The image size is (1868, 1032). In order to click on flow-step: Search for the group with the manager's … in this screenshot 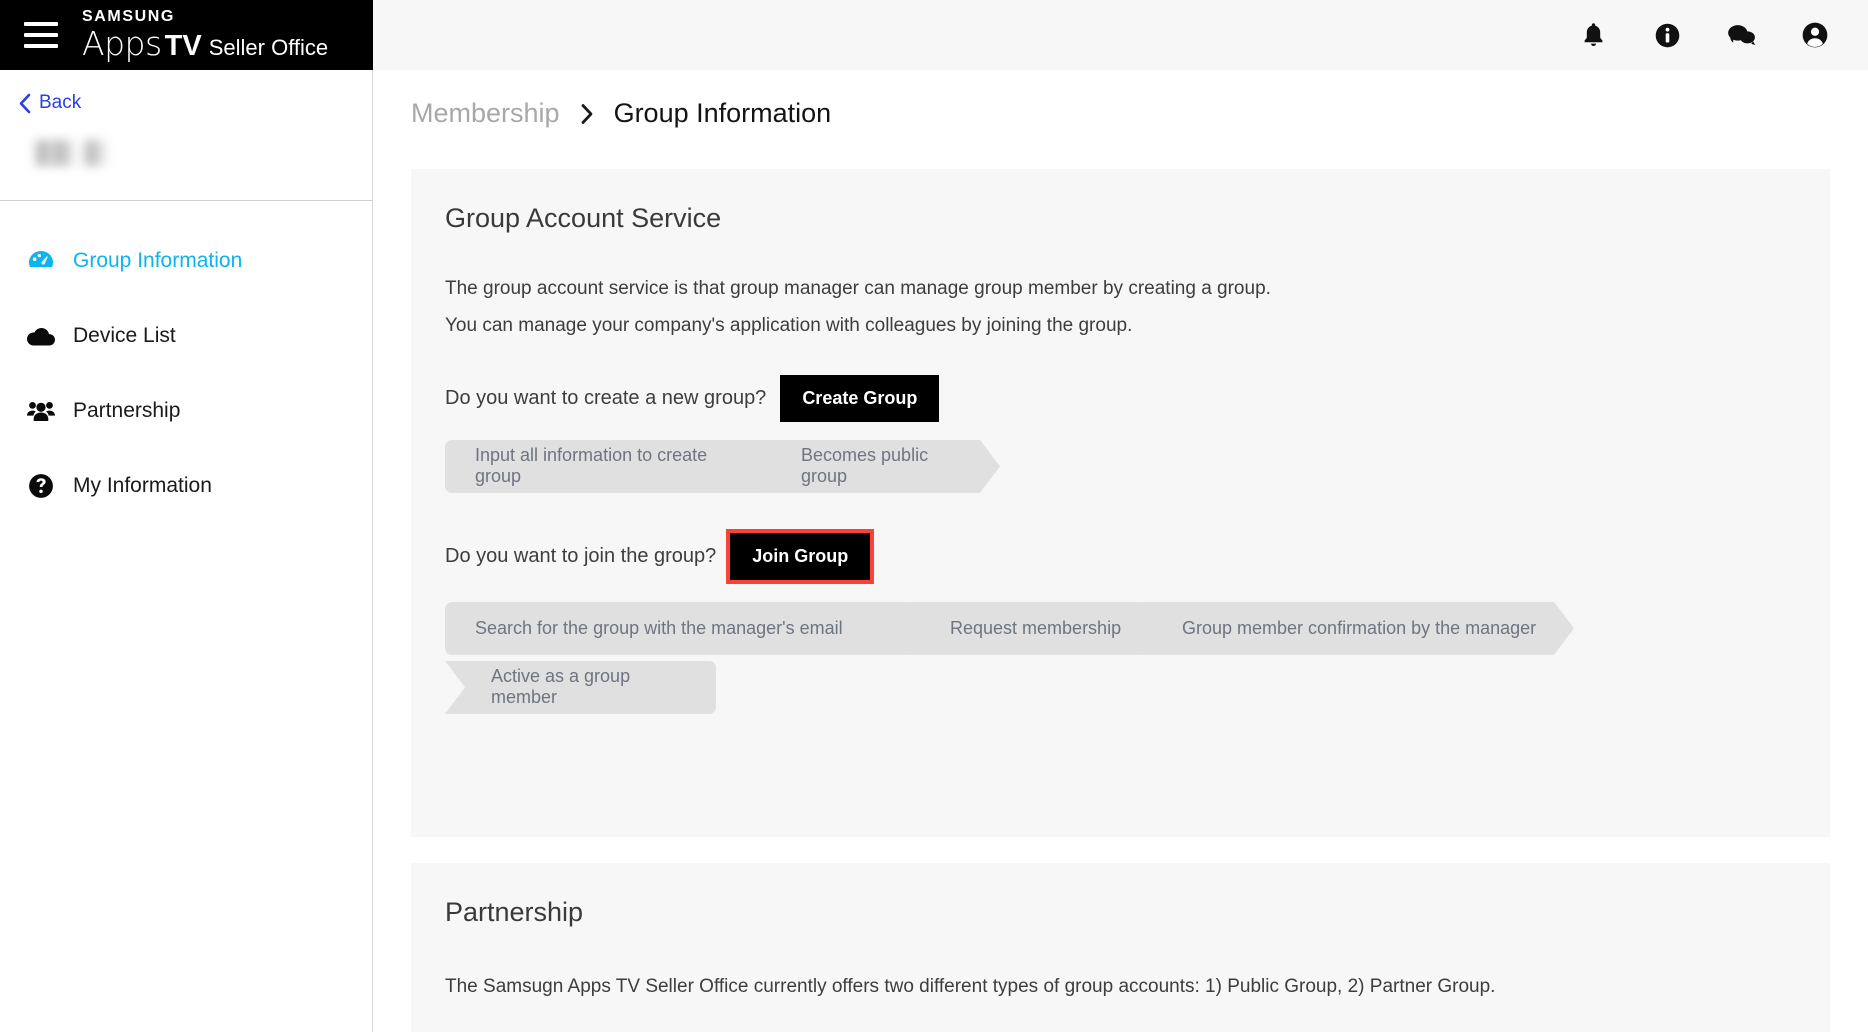, I will do `click(684, 628)`.